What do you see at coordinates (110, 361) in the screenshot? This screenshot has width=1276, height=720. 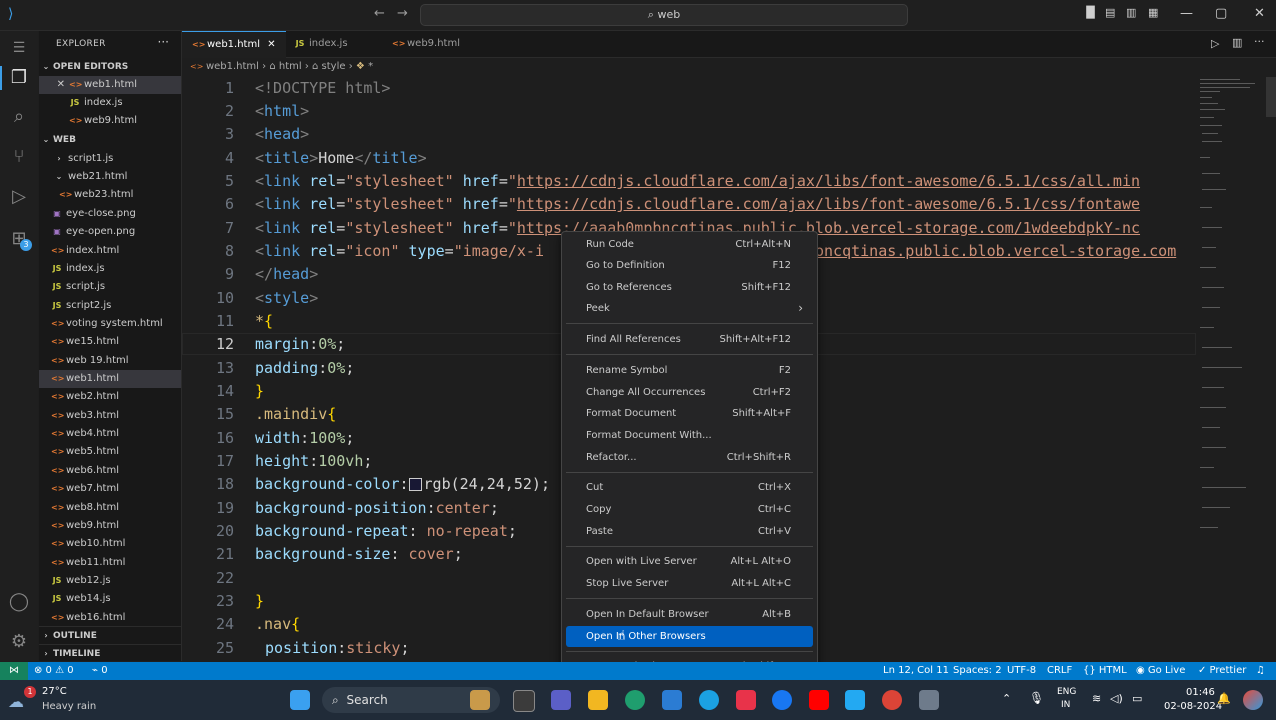 I see `file-item: <> web 19.html` at bounding box center [110, 361].